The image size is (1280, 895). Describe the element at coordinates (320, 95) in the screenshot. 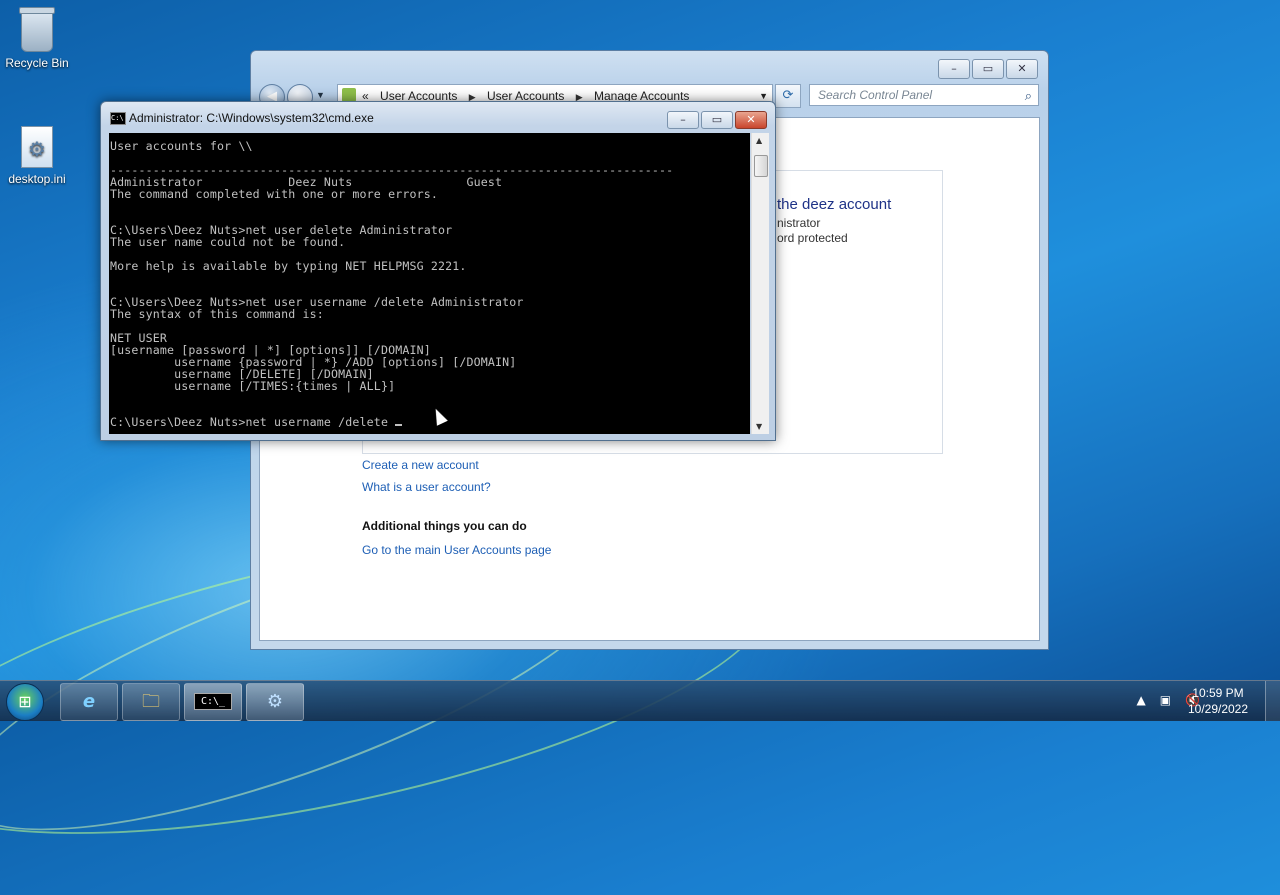

I see `recent-pages-dropdown: ▼` at that location.